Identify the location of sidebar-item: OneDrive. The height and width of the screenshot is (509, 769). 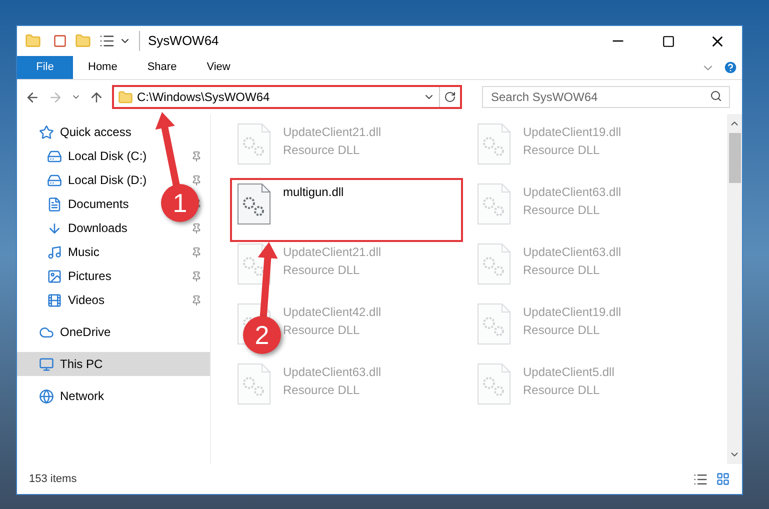
(75, 332).